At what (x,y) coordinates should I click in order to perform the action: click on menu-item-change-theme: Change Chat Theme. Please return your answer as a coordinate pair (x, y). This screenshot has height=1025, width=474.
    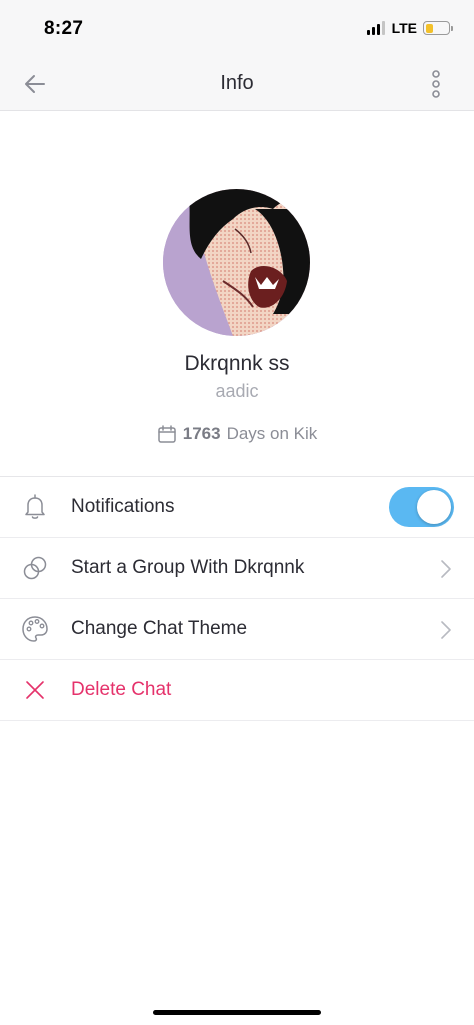
    Looking at the image, I should click on (237, 629).